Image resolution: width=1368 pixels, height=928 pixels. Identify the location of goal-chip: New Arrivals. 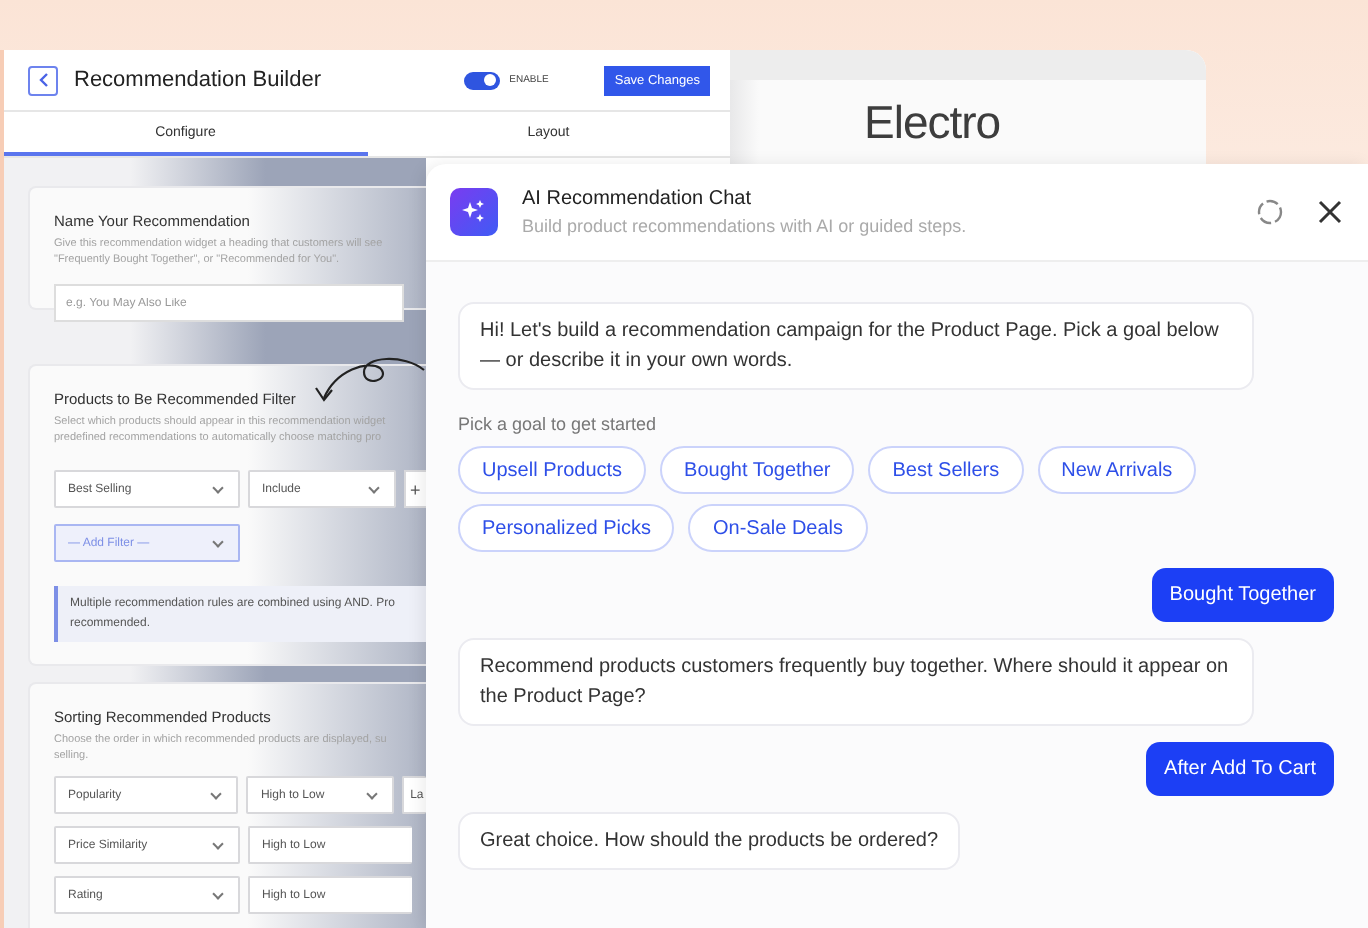
(1117, 470).